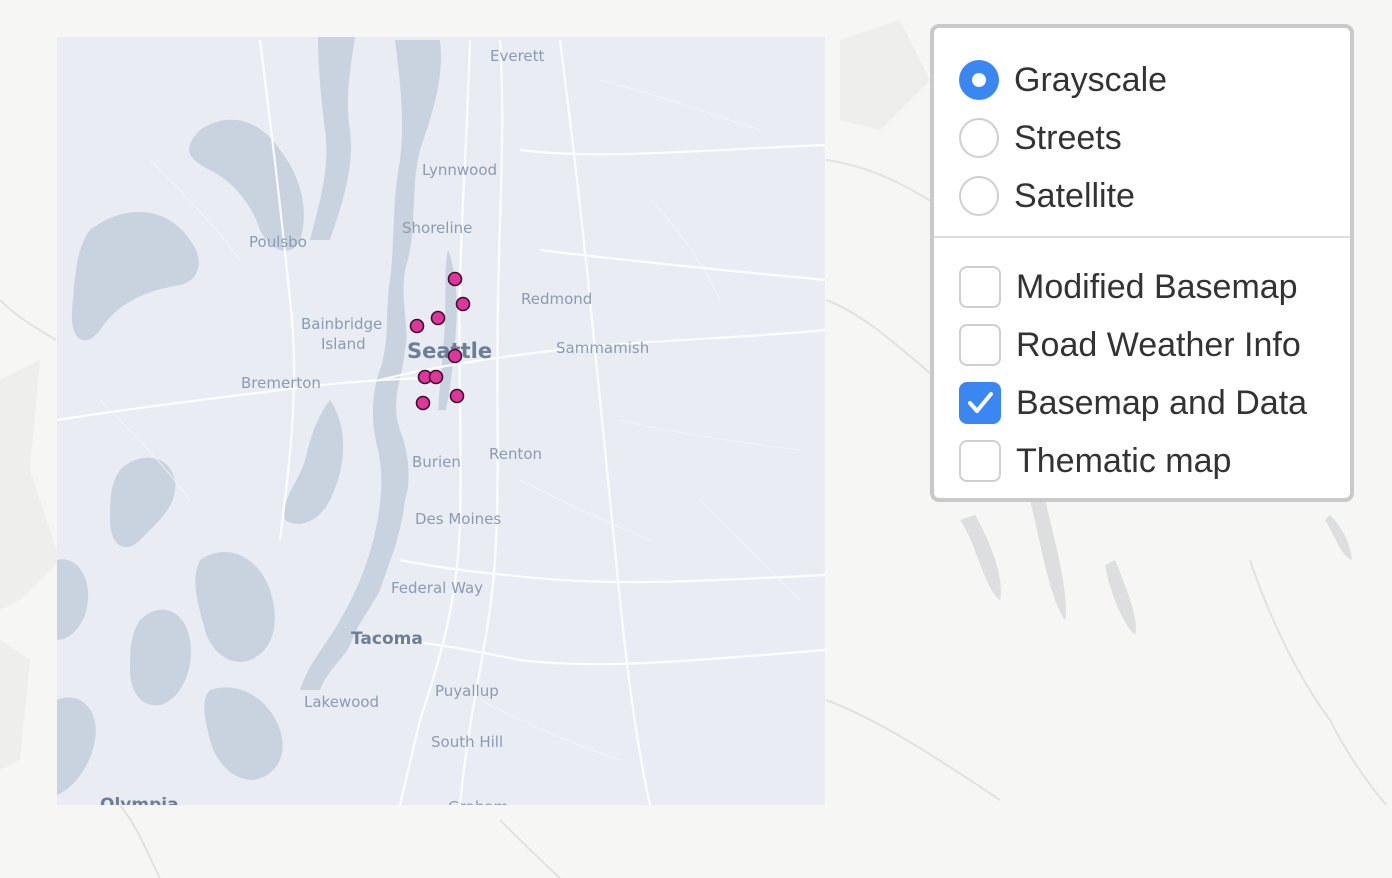 The height and width of the screenshot is (878, 1392). I want to click on overlay-option-basemap-and-data: Basemap and Data, so click(1133, 403).